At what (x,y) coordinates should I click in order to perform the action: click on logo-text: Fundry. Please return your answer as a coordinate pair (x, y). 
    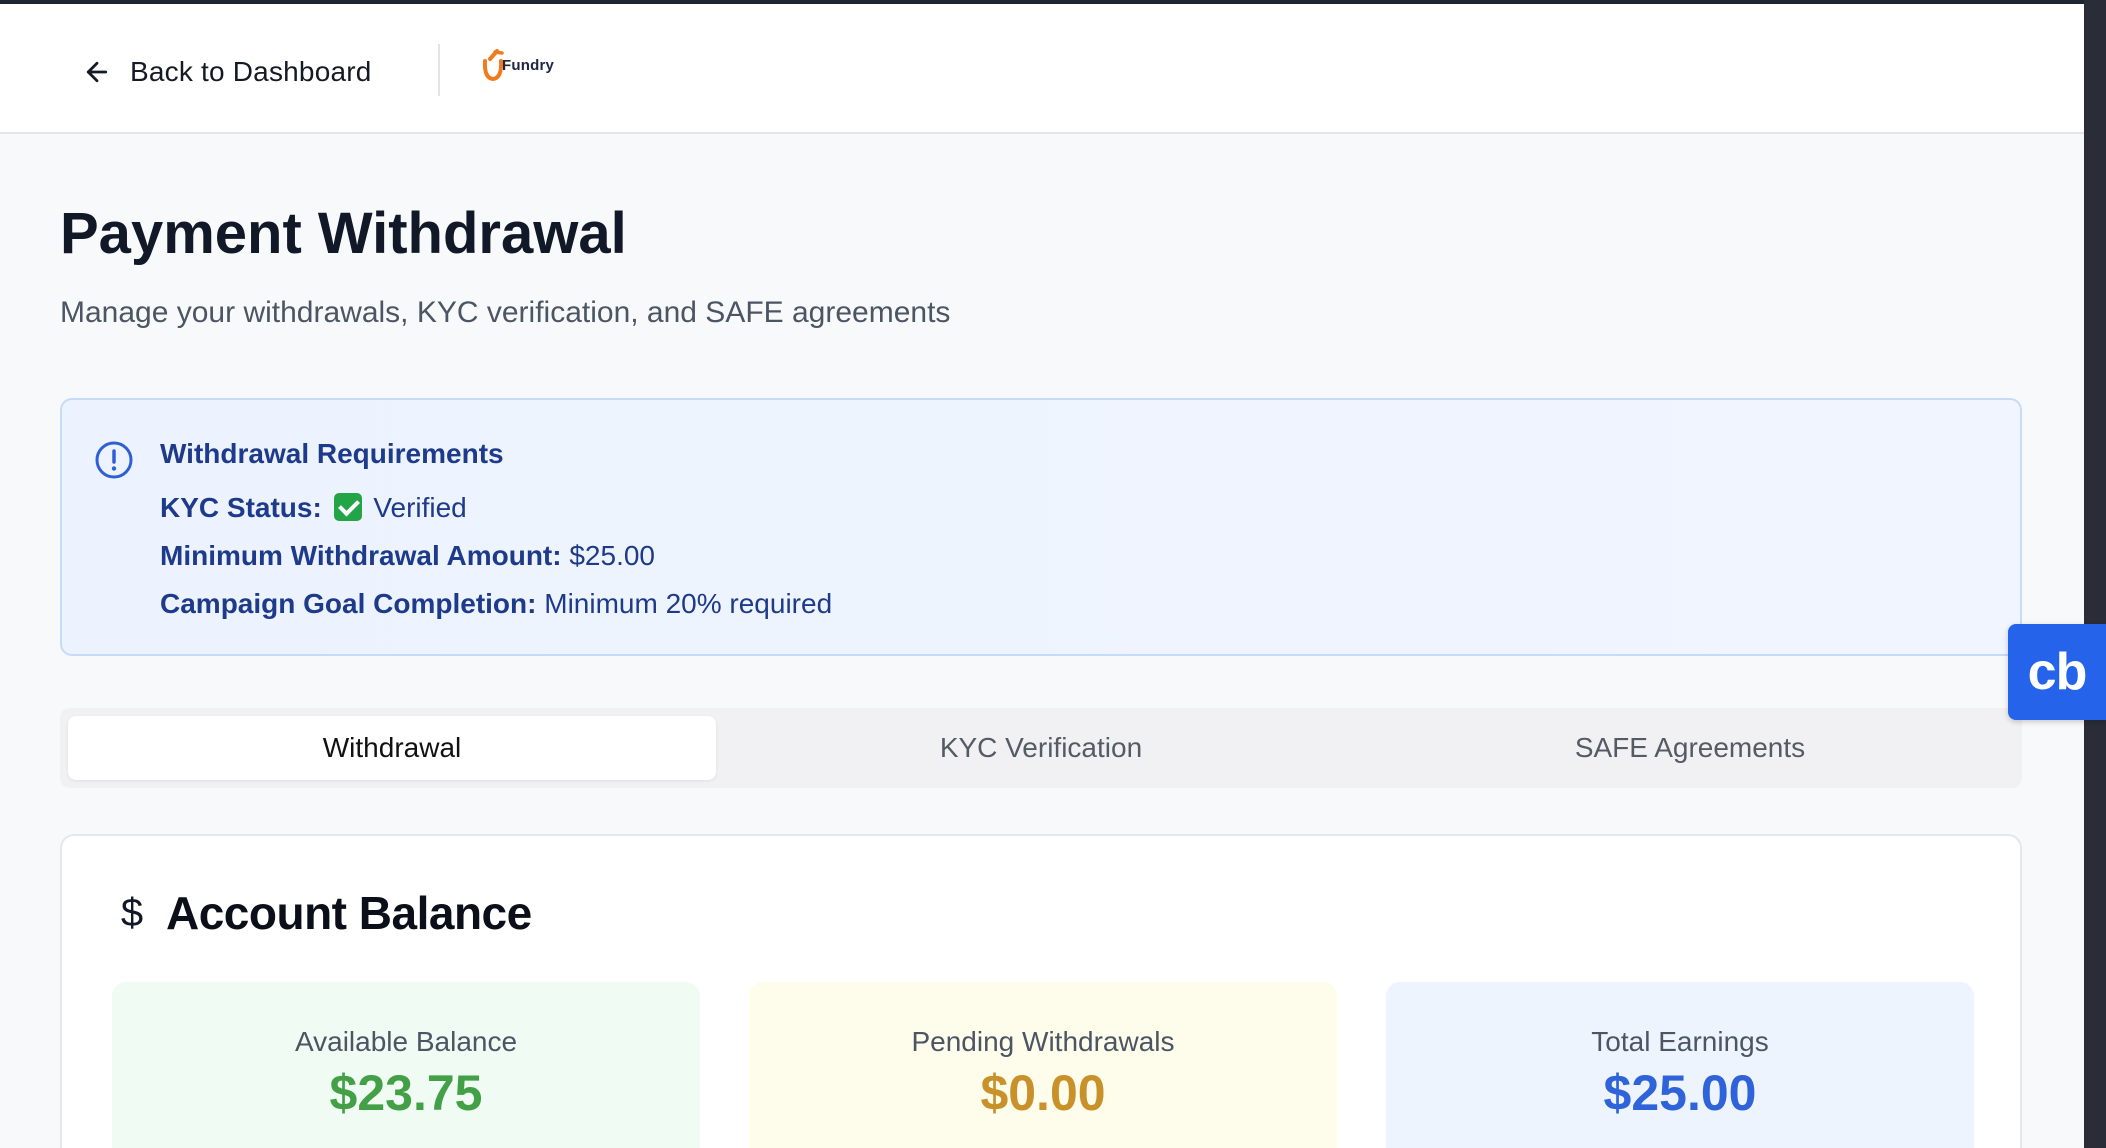
    Looking at the image, I should click on (528, 65).